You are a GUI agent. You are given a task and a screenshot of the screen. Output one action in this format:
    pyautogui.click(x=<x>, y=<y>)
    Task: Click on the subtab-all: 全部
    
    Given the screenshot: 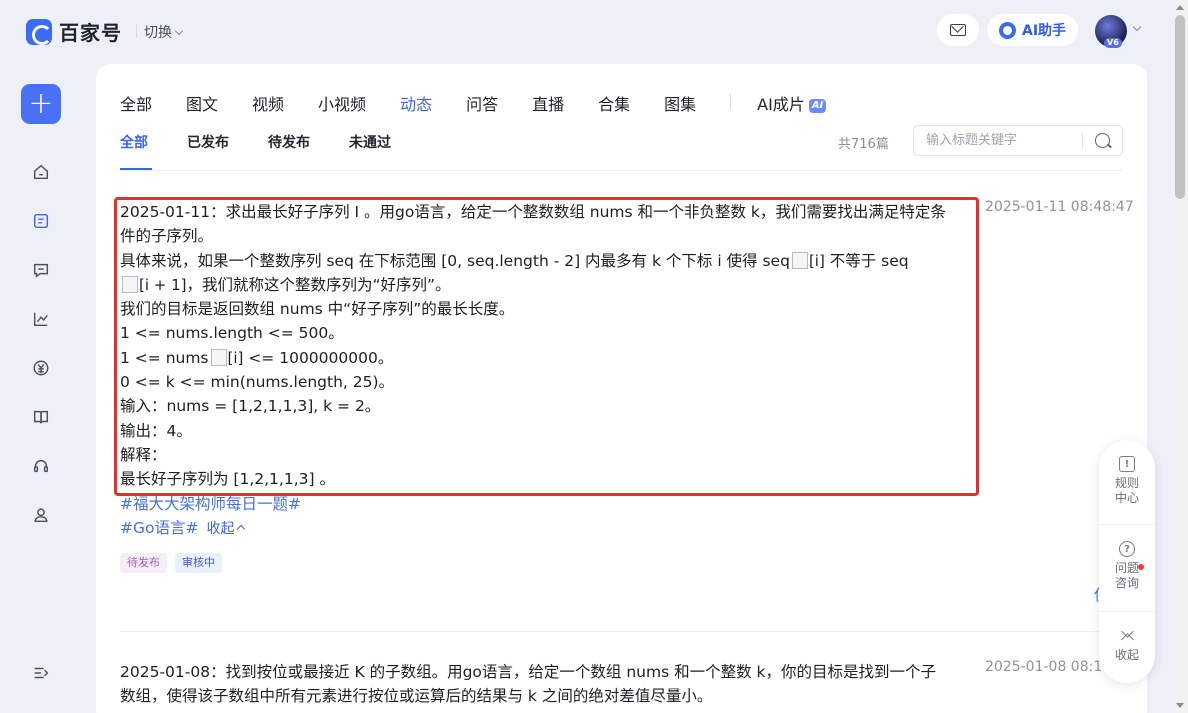 What is the action you would take?
    pyautogui.click(x=136, y=151)
    